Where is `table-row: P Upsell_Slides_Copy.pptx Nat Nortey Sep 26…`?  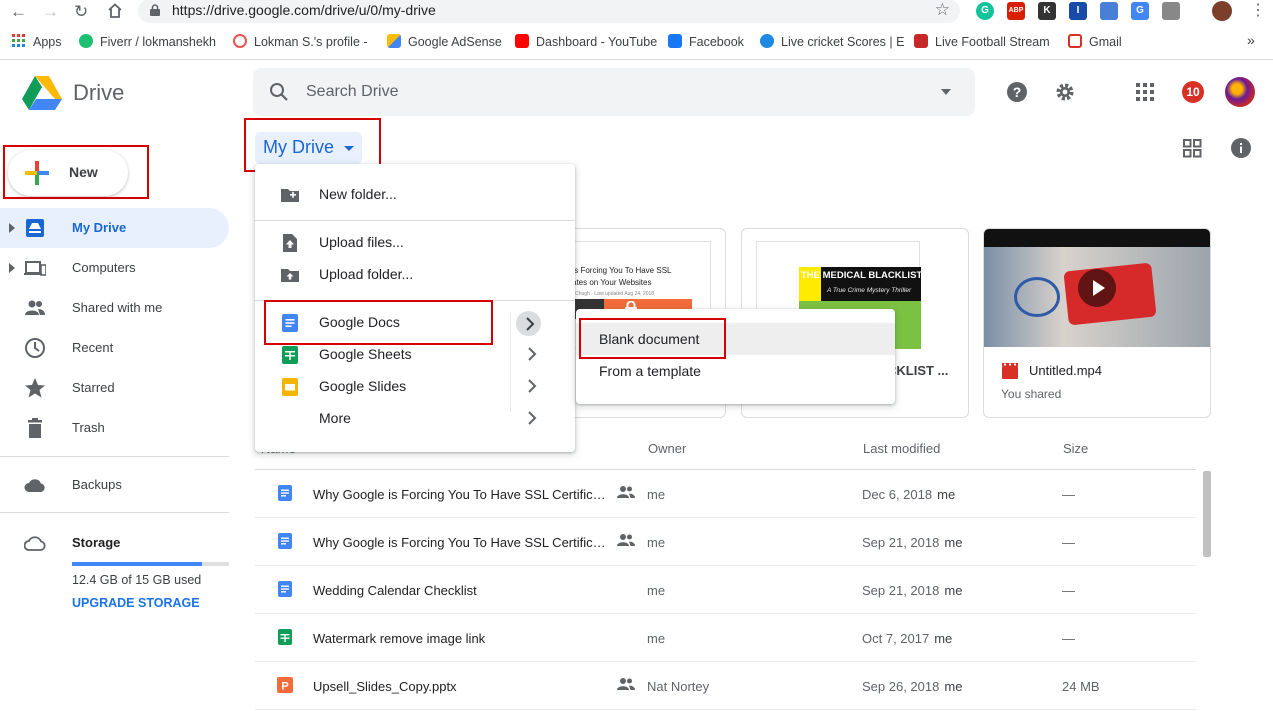
table-row: P Upsell_Slides_Copy.pptx Nat Nortey Sep 26… is located at coordinates (725, 686).